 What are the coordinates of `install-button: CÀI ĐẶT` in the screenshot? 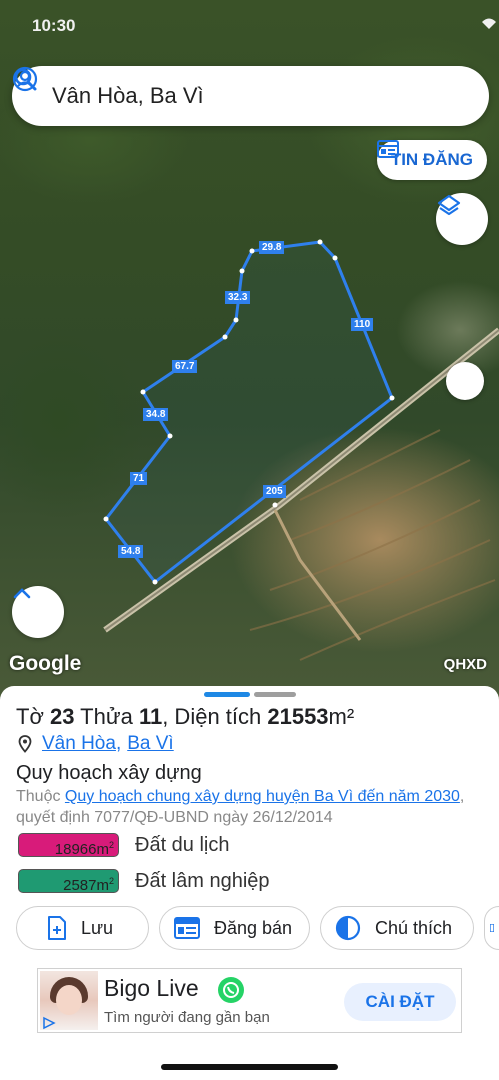 It's located at (400, 1002).